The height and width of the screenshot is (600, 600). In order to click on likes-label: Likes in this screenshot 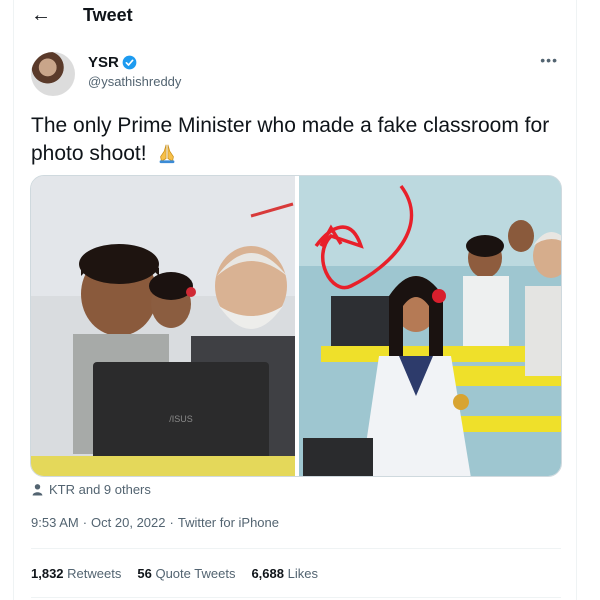, I will do `click(302, 573)`.